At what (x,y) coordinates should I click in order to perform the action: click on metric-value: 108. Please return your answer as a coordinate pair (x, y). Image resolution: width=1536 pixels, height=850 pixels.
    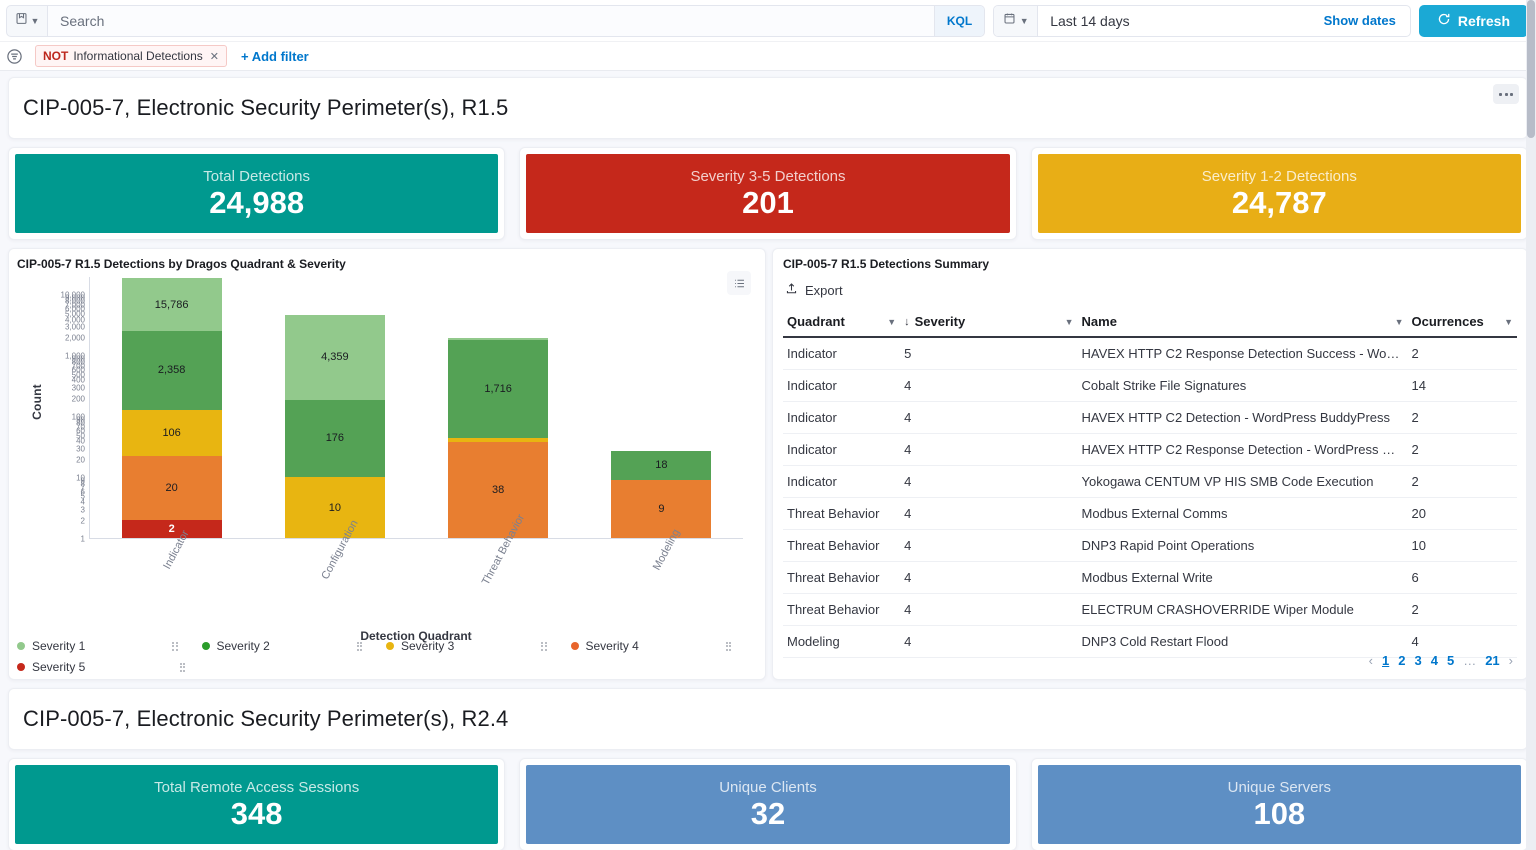
    Looking at the image, I should click on (1279, 813).